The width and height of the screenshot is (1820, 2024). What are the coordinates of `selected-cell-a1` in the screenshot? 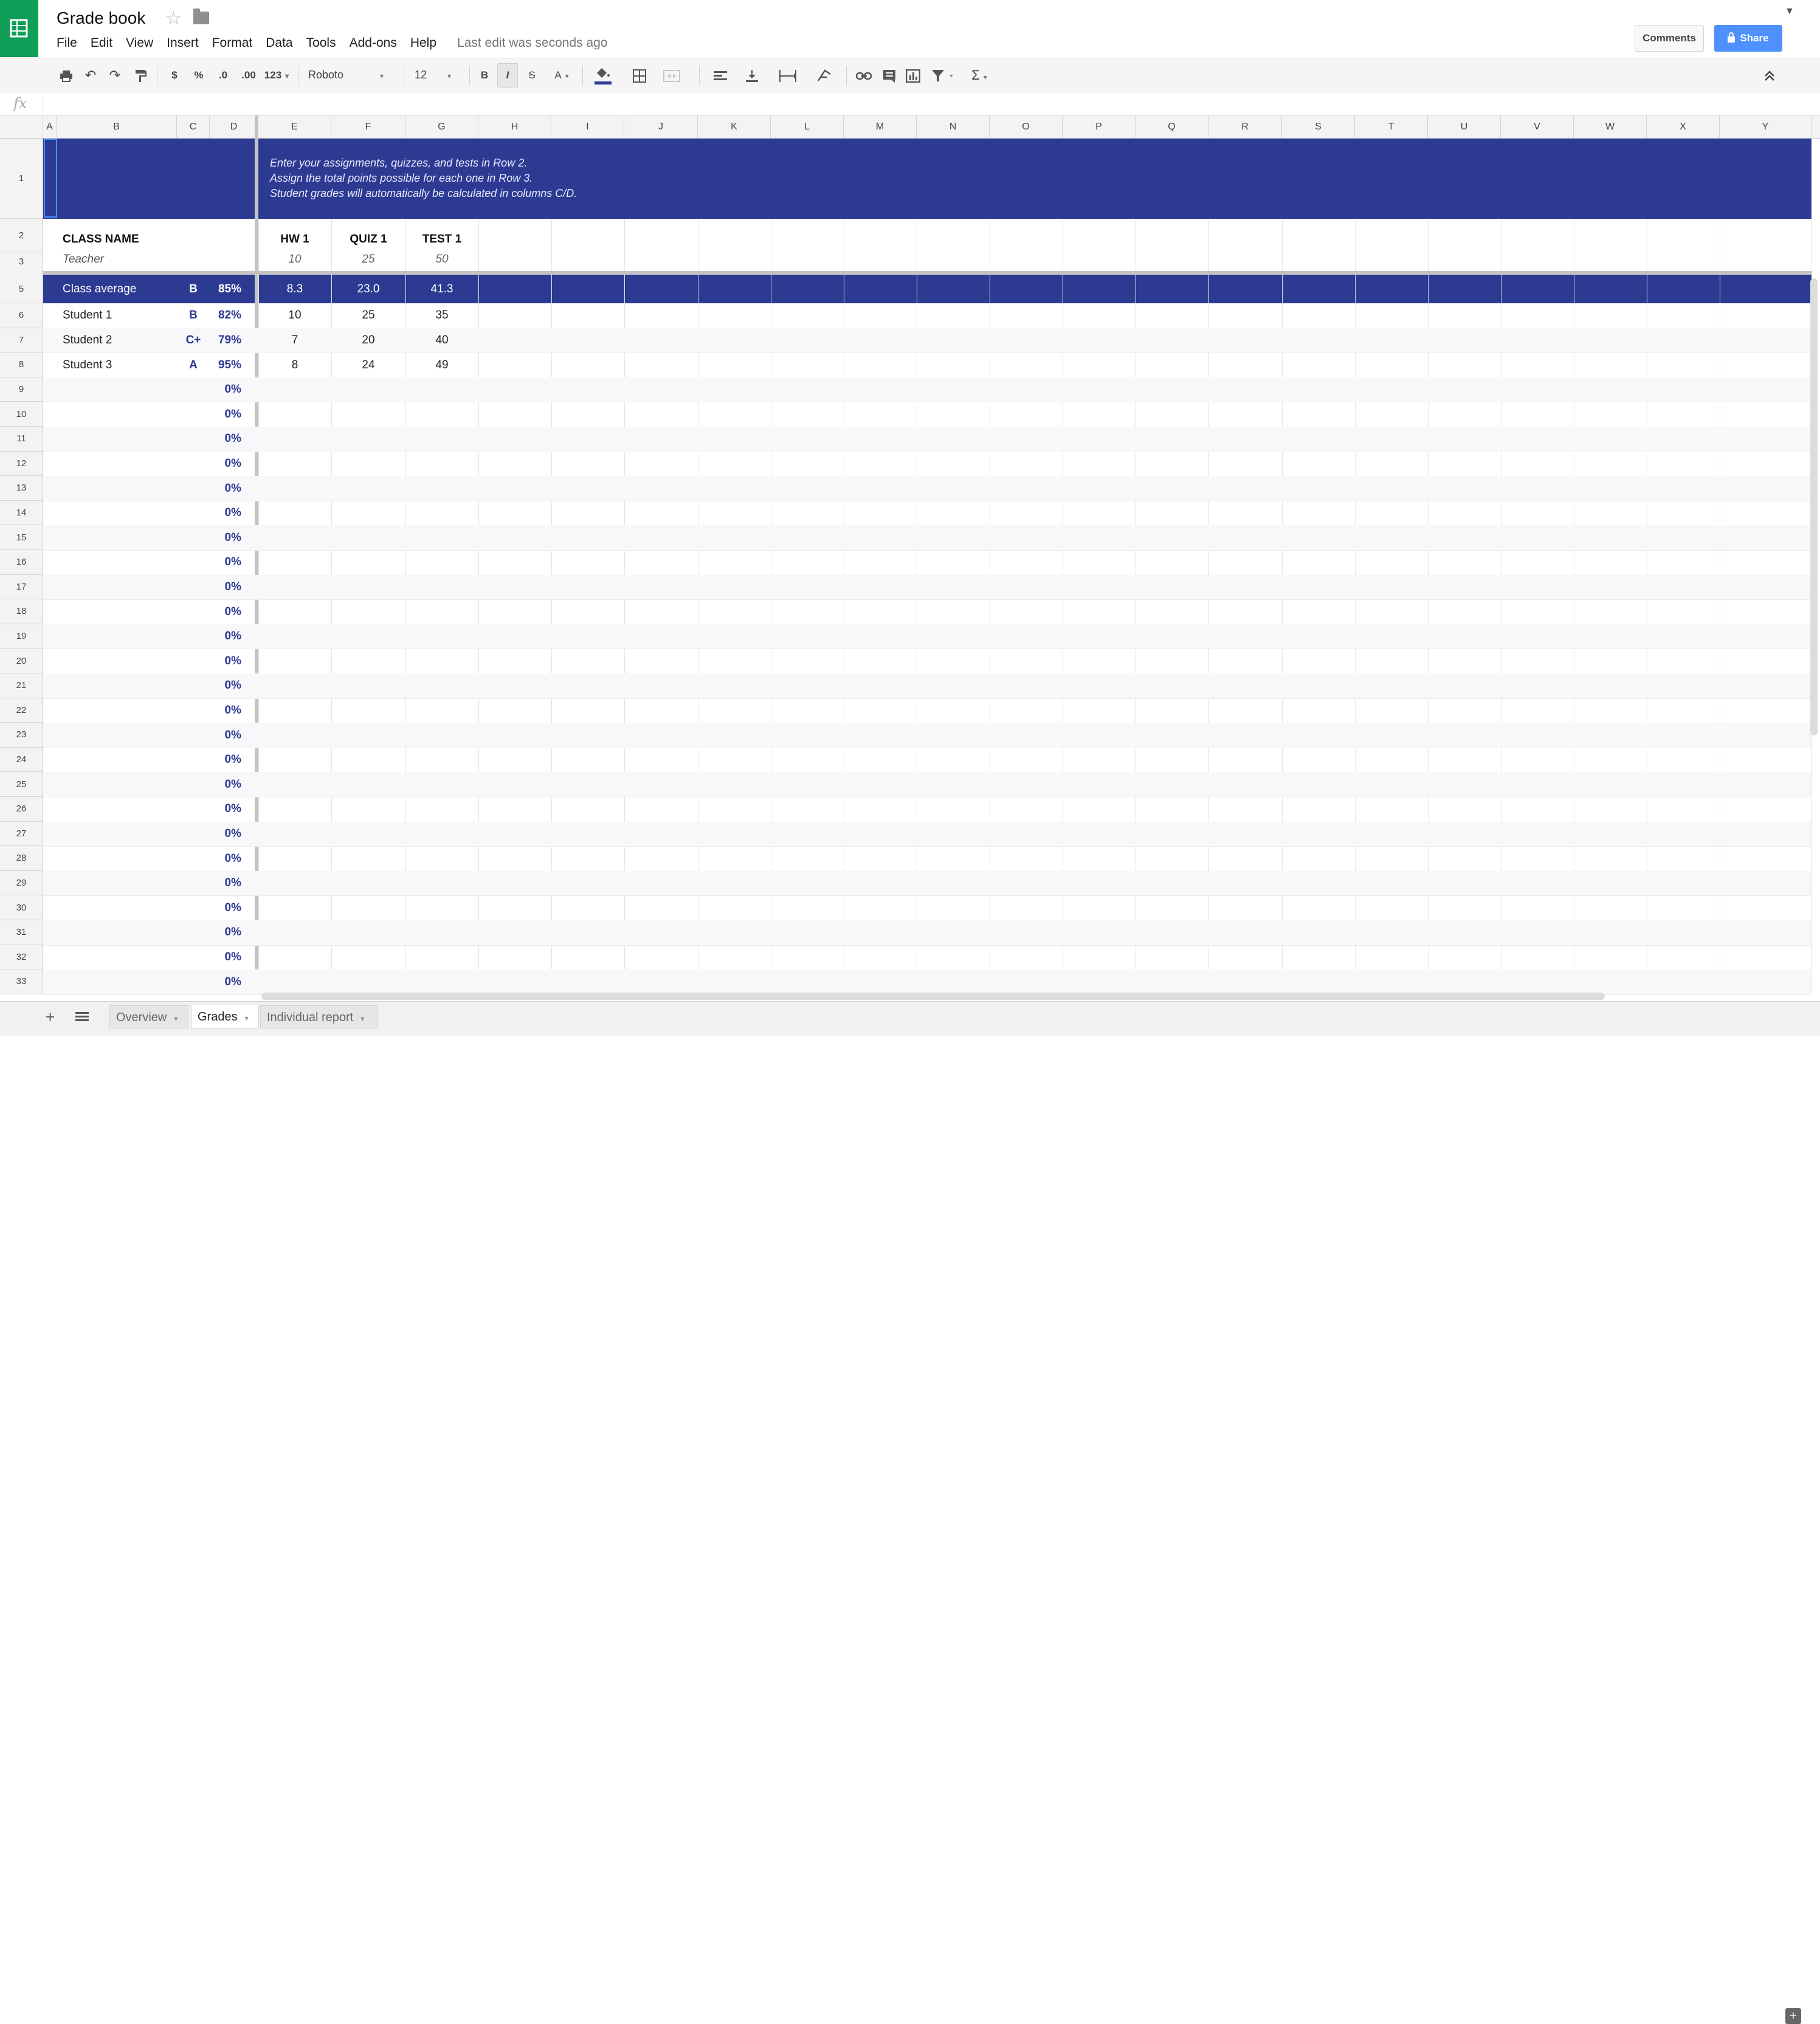 It's located at (50, 178).